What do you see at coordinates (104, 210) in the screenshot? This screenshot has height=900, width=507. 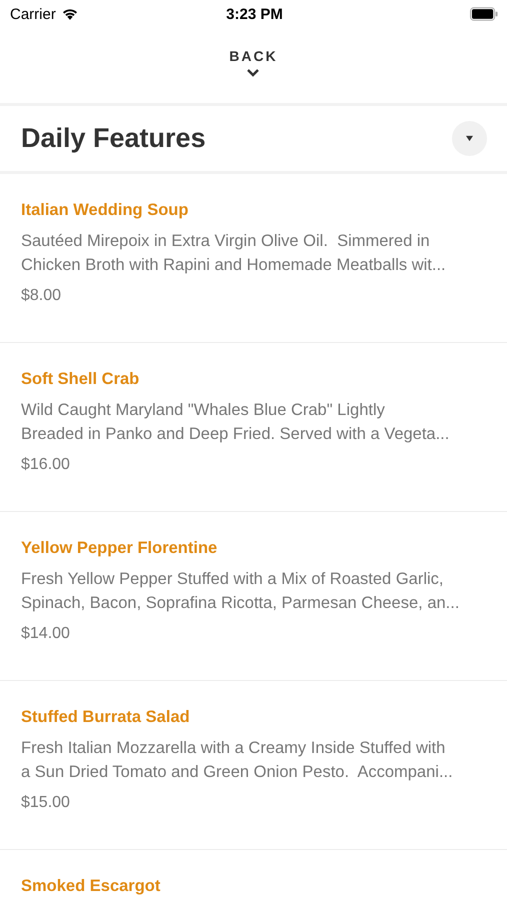 I see `dish-name: Italian Wedding Soup` at bounding box center [104, 210].